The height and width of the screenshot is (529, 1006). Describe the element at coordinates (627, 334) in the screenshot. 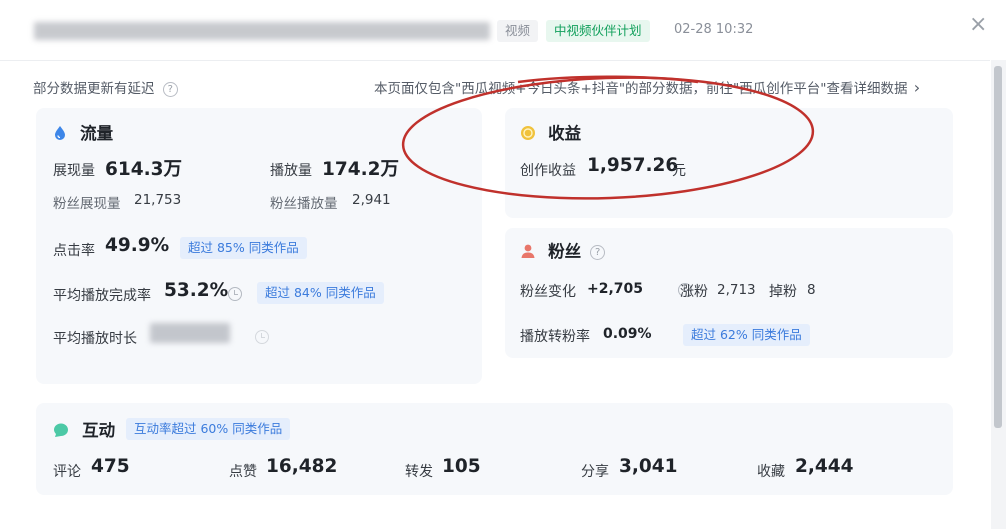

I see `play-to-fan-rate-value: 0.09%` at that location.